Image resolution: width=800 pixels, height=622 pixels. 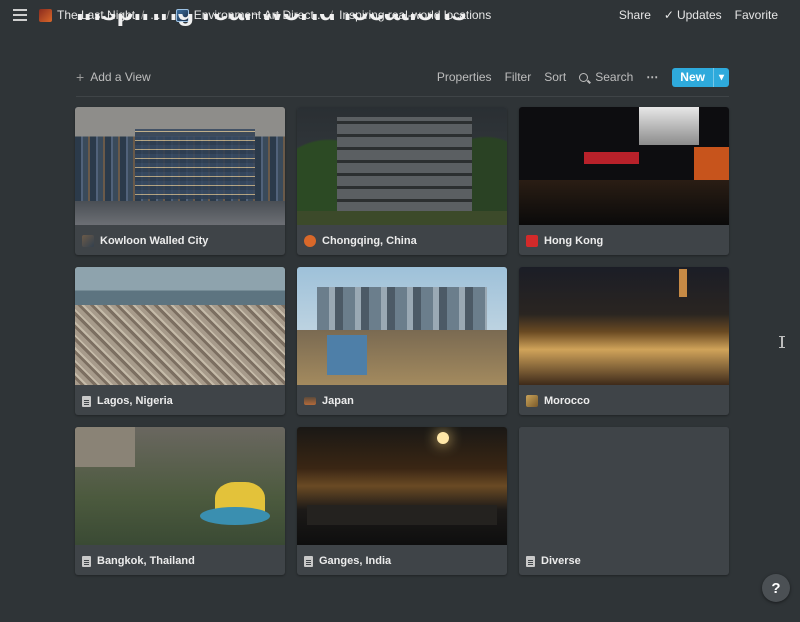 I want to click on favorite-button: Favorite, so click(x=756, y=15).